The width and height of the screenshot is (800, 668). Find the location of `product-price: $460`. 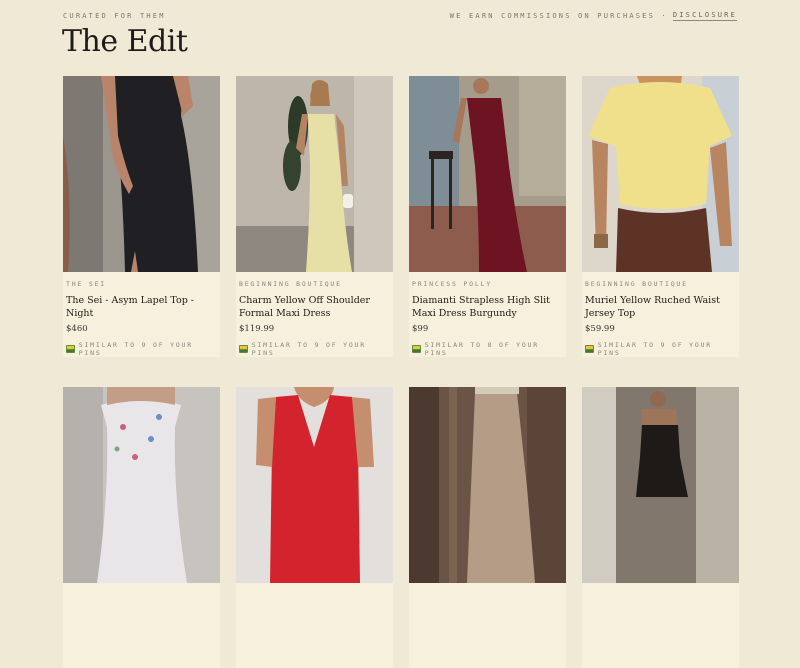

product-price: $460 is located at coordinates (77, 329).